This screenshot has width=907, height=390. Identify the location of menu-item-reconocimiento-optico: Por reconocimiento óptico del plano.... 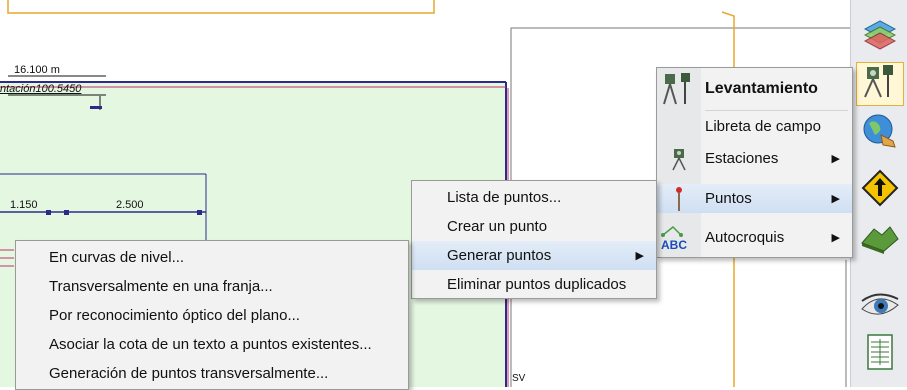
(212, 315).